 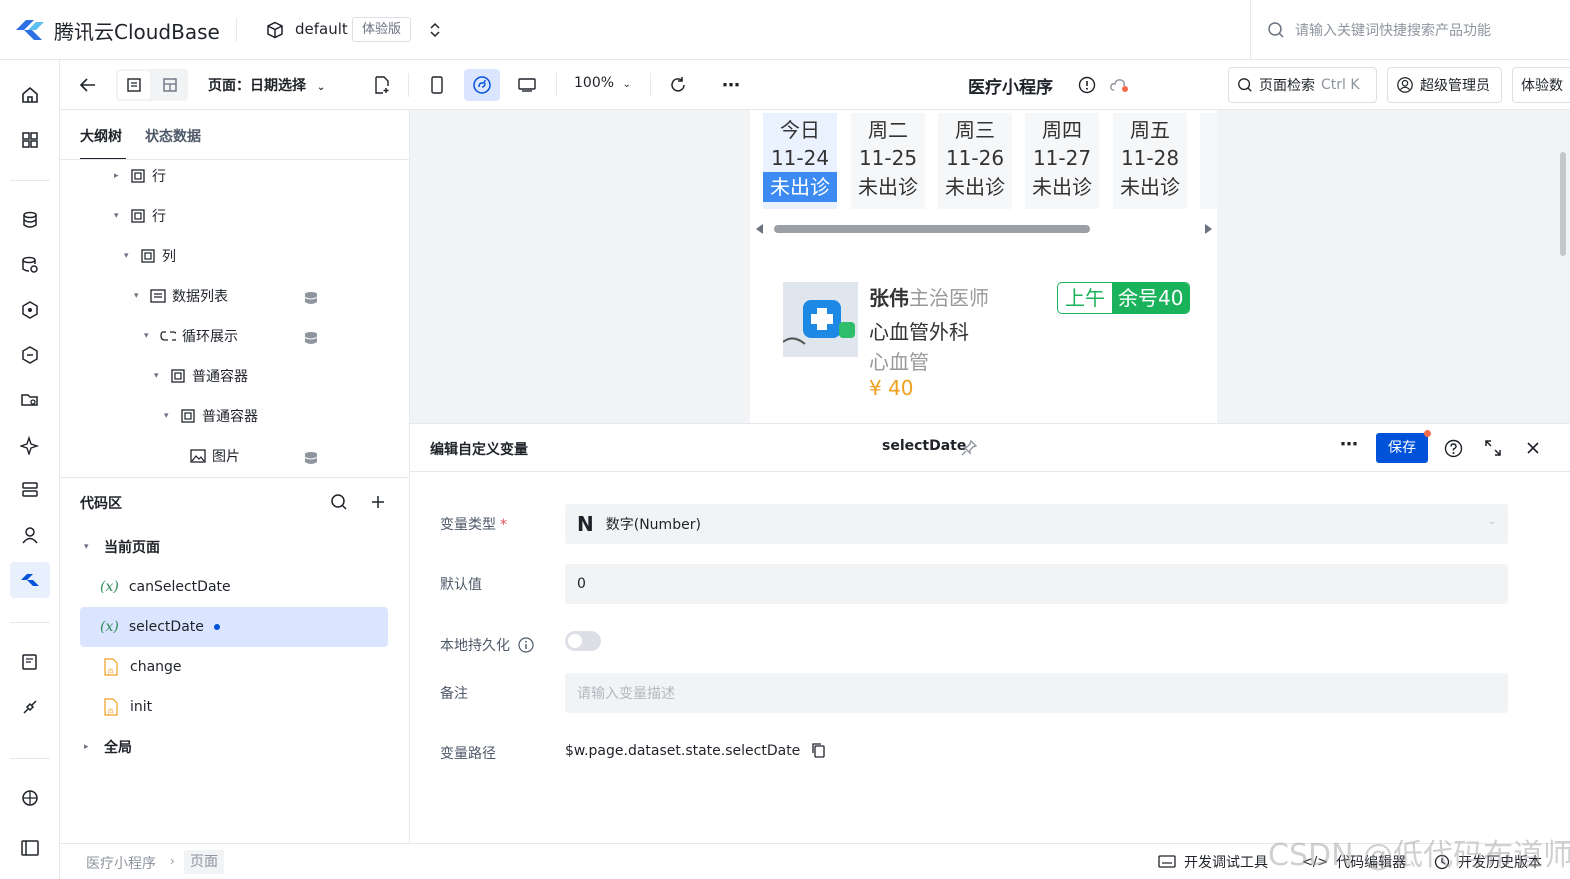 I want to click on tree-node: ▾ 列, so click(x=150, y=256).